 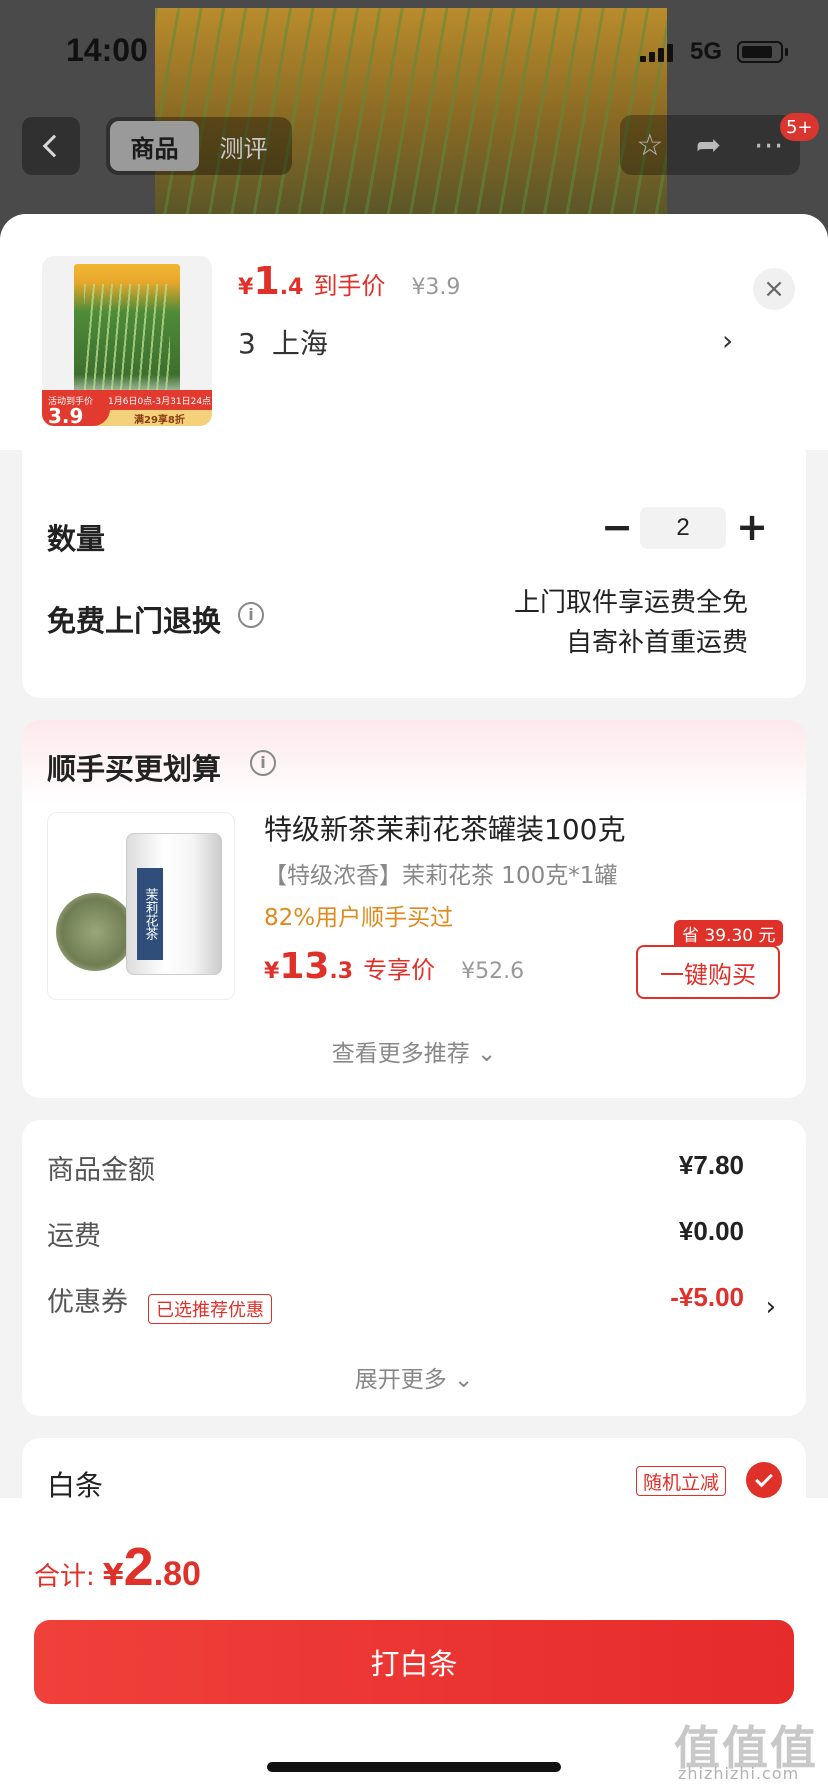 What do you see at coordinates (706, 51) in the screenshot?
I see `network-type: 5G` at bounding box center [706, 51].